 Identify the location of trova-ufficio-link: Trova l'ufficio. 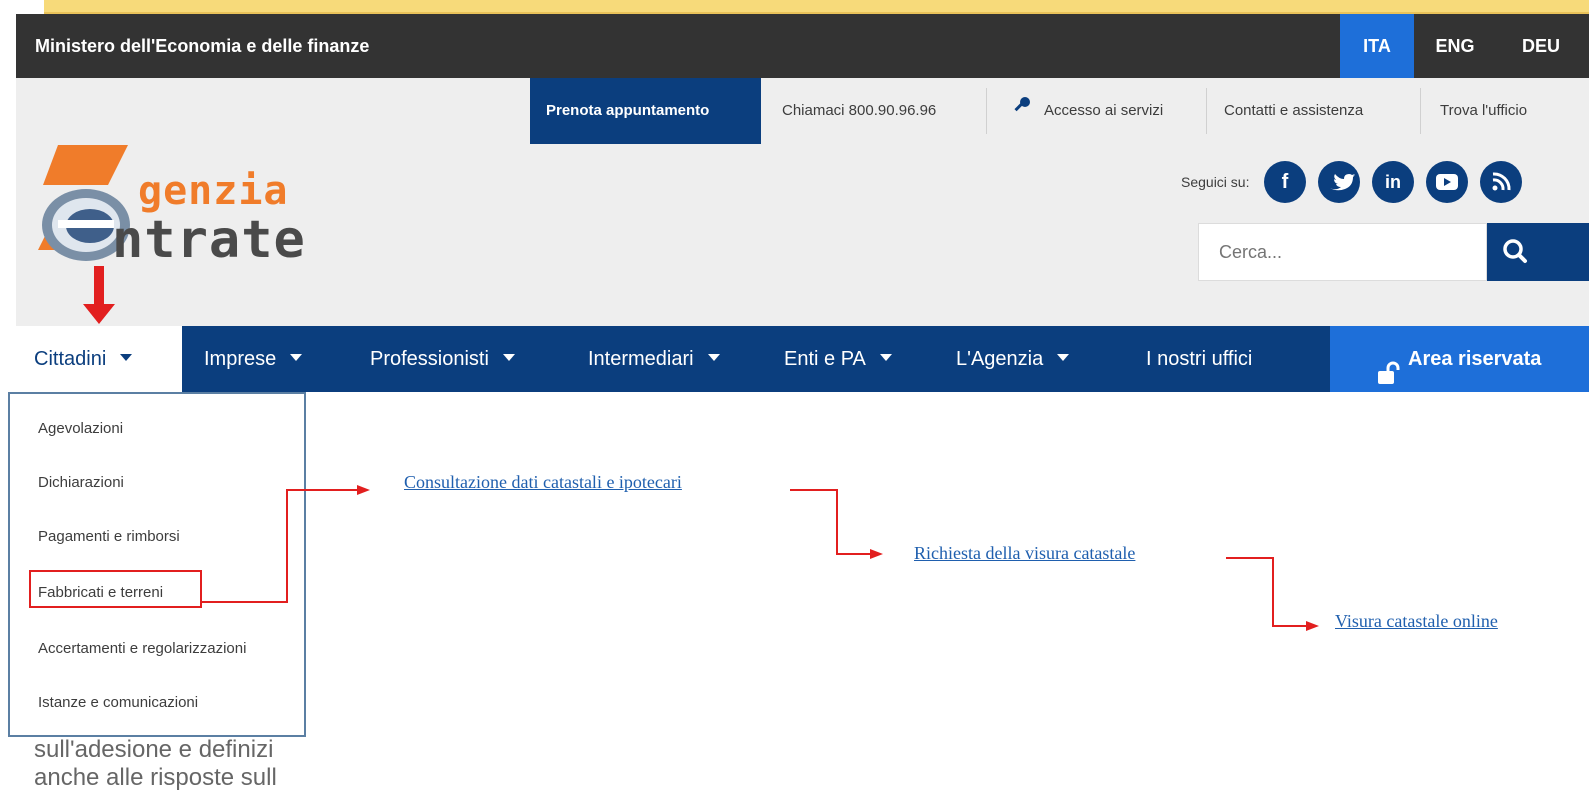
(1483, 111).